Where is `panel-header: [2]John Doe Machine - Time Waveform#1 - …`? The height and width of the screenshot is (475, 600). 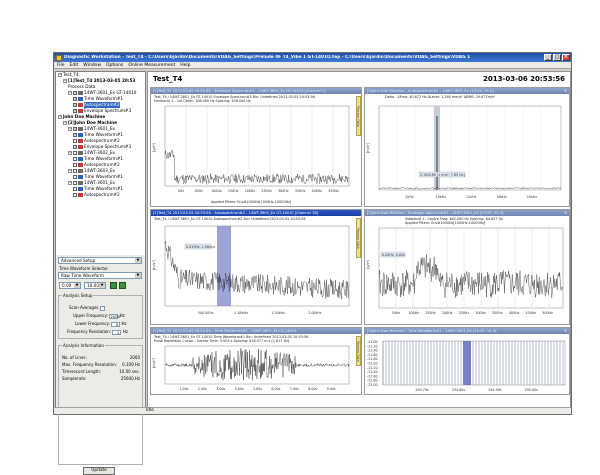
panel-header: [2]John Doe Machine - Time Waveform#1 - … is located at coordinates (467, 331).